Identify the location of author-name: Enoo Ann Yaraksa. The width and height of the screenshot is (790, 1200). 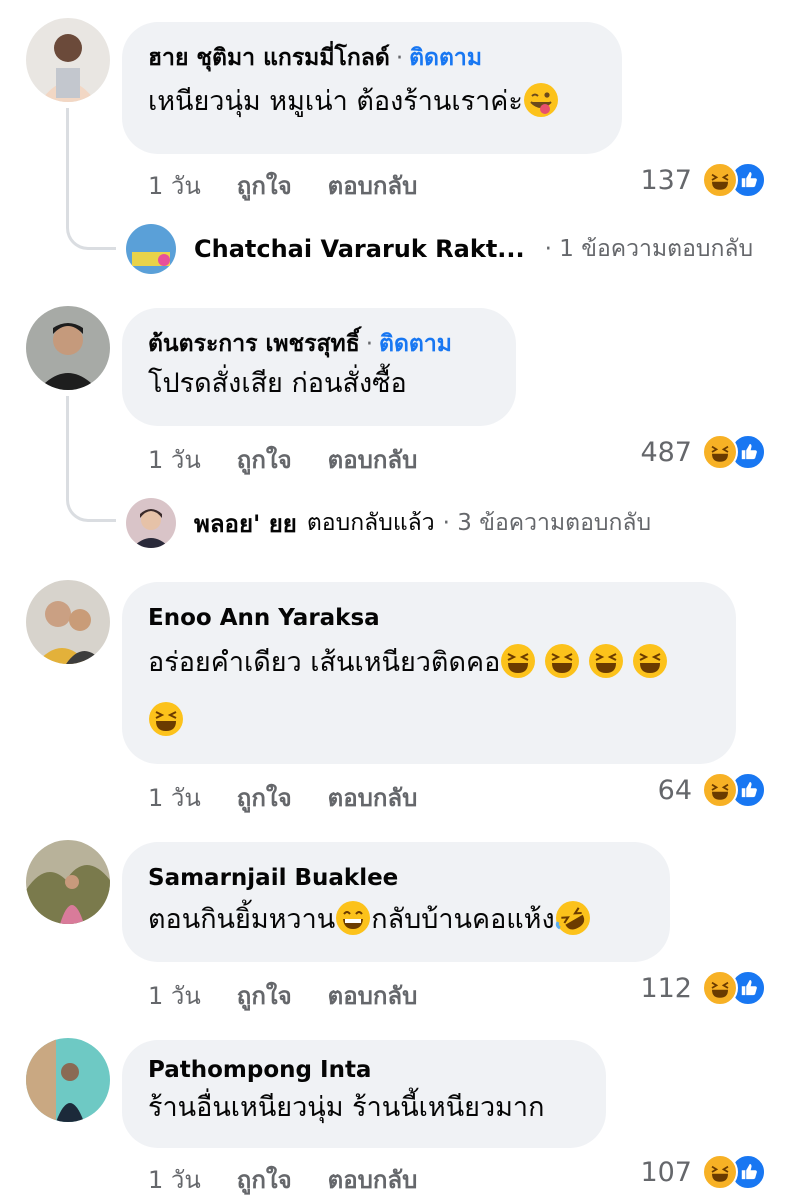
(428, 618).